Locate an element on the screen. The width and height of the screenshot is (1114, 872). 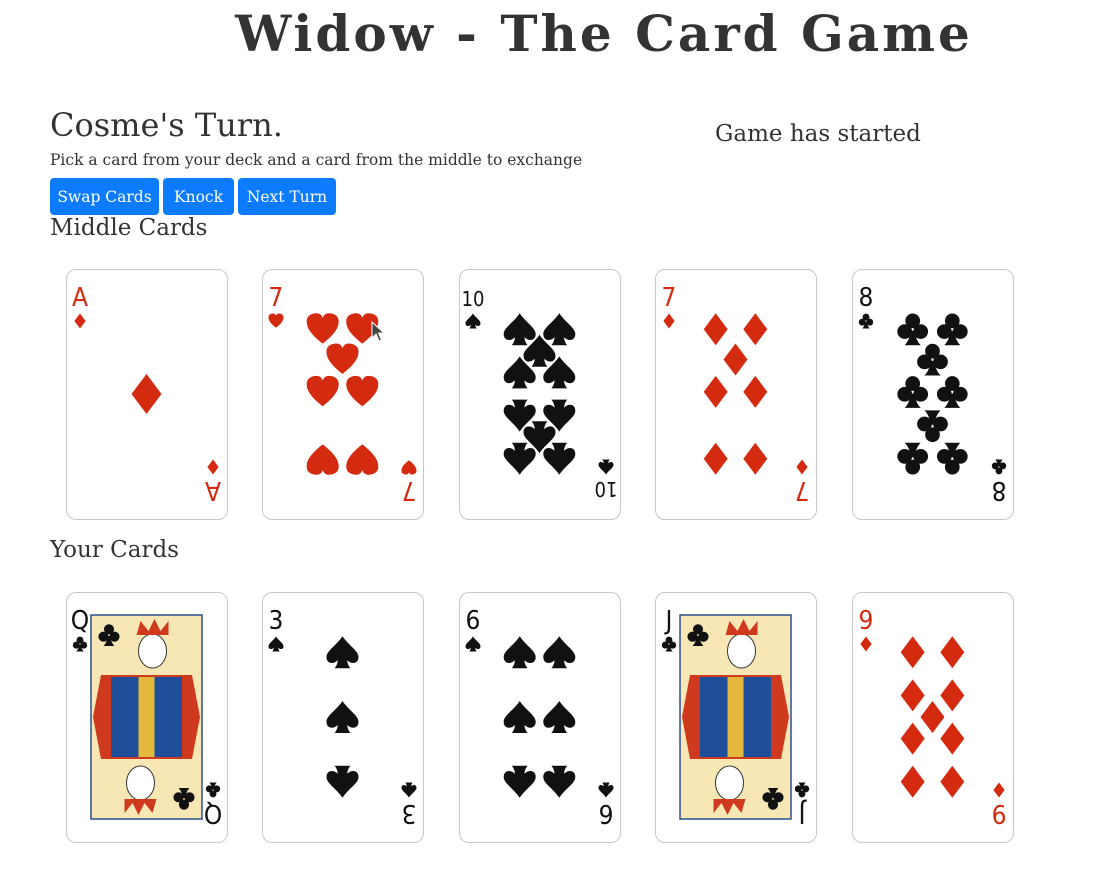
middle-cards-heading: Middle Cards is located at coordinates (129, 228).